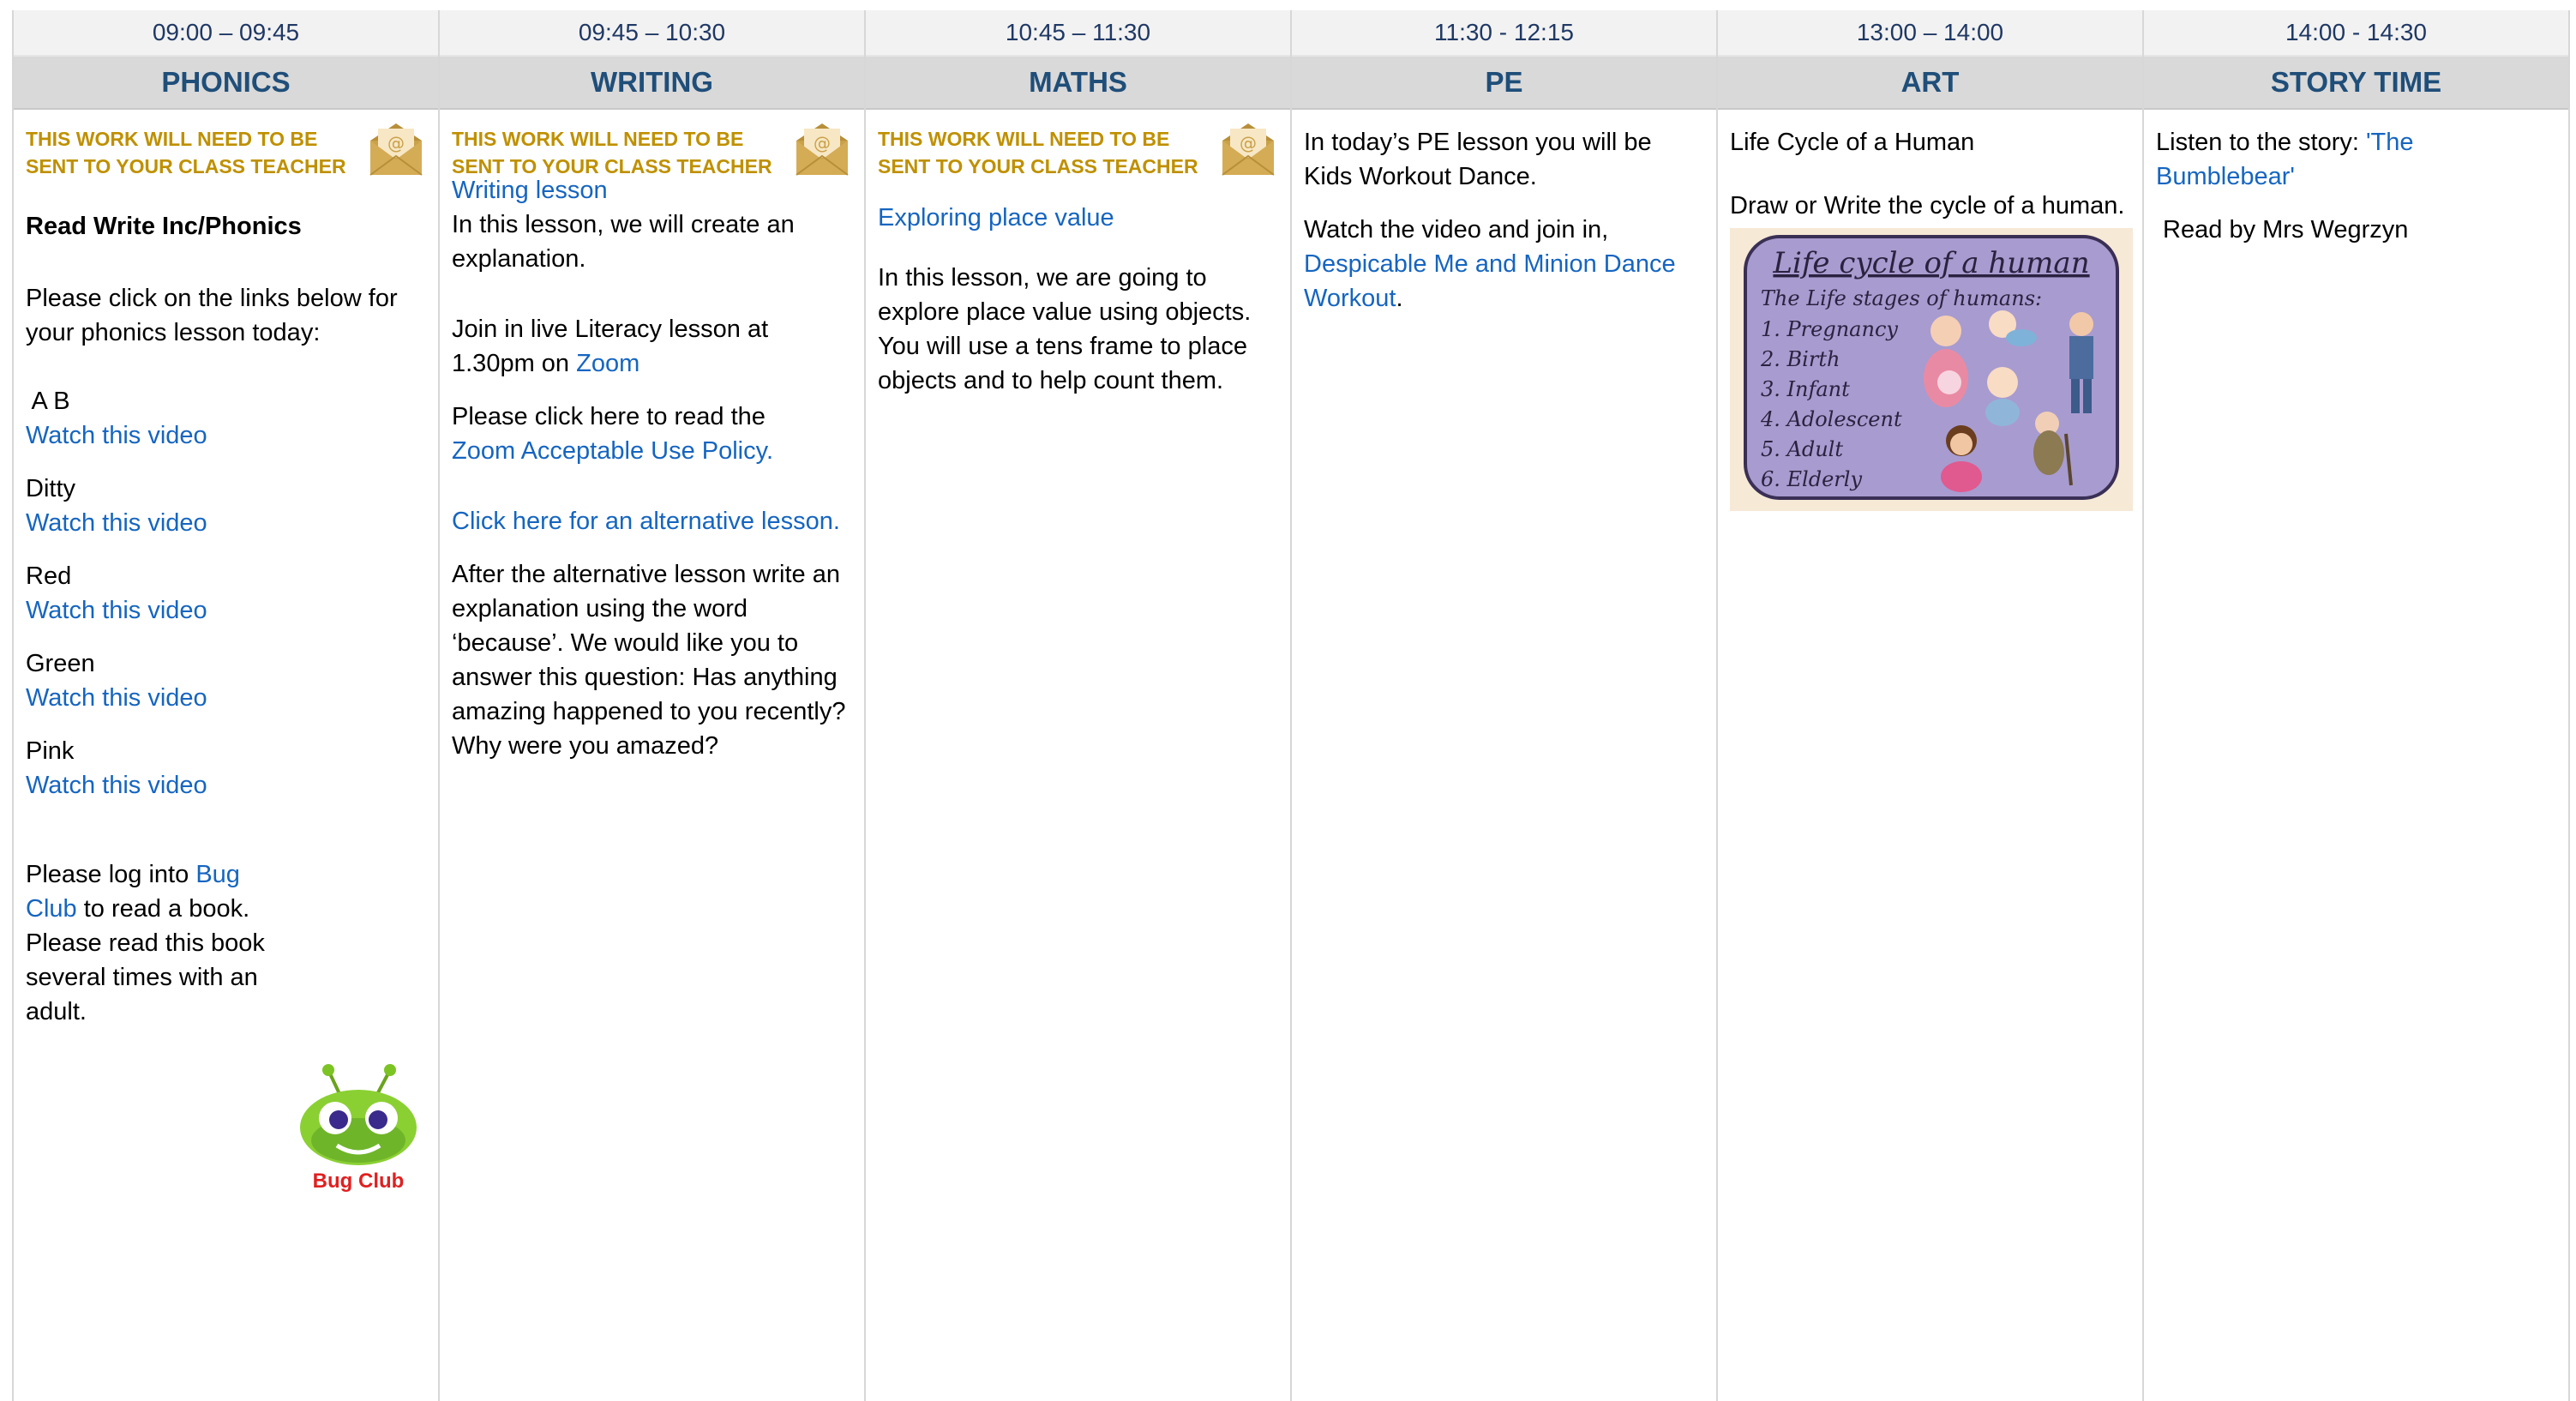 This screenshot has height=1401, width=2576. What do you see at coordinates (1078, 33) in the screenshot?
I see `time-slot: 10:45 – 11:30` at bounding box center [1078, 33].